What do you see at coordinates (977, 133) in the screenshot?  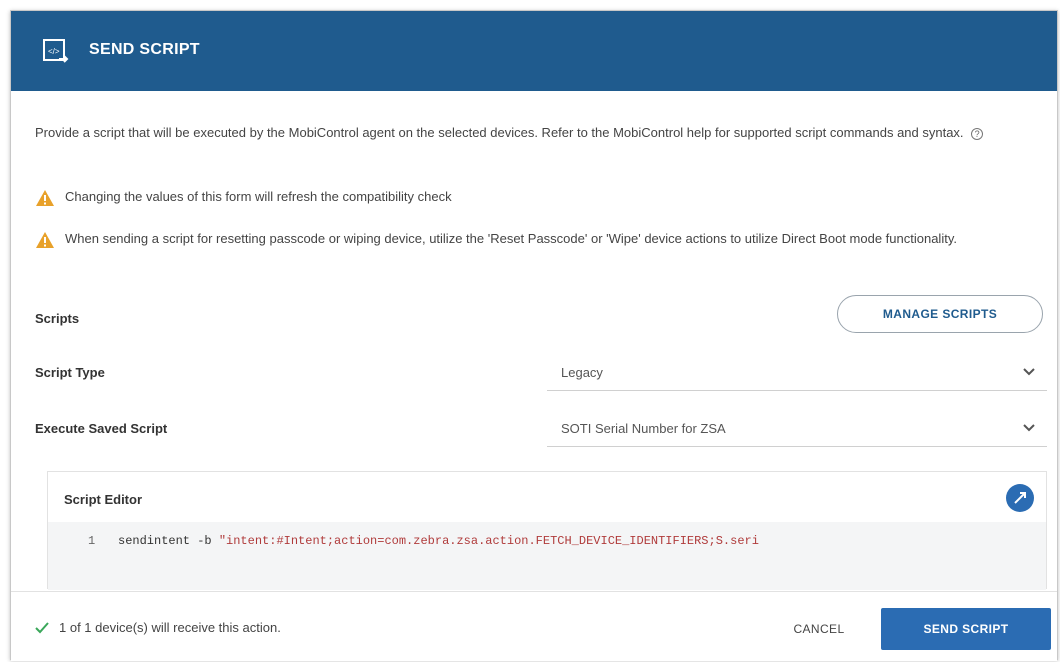 I see `help-icon: ?` at bounding box center [977, 133].